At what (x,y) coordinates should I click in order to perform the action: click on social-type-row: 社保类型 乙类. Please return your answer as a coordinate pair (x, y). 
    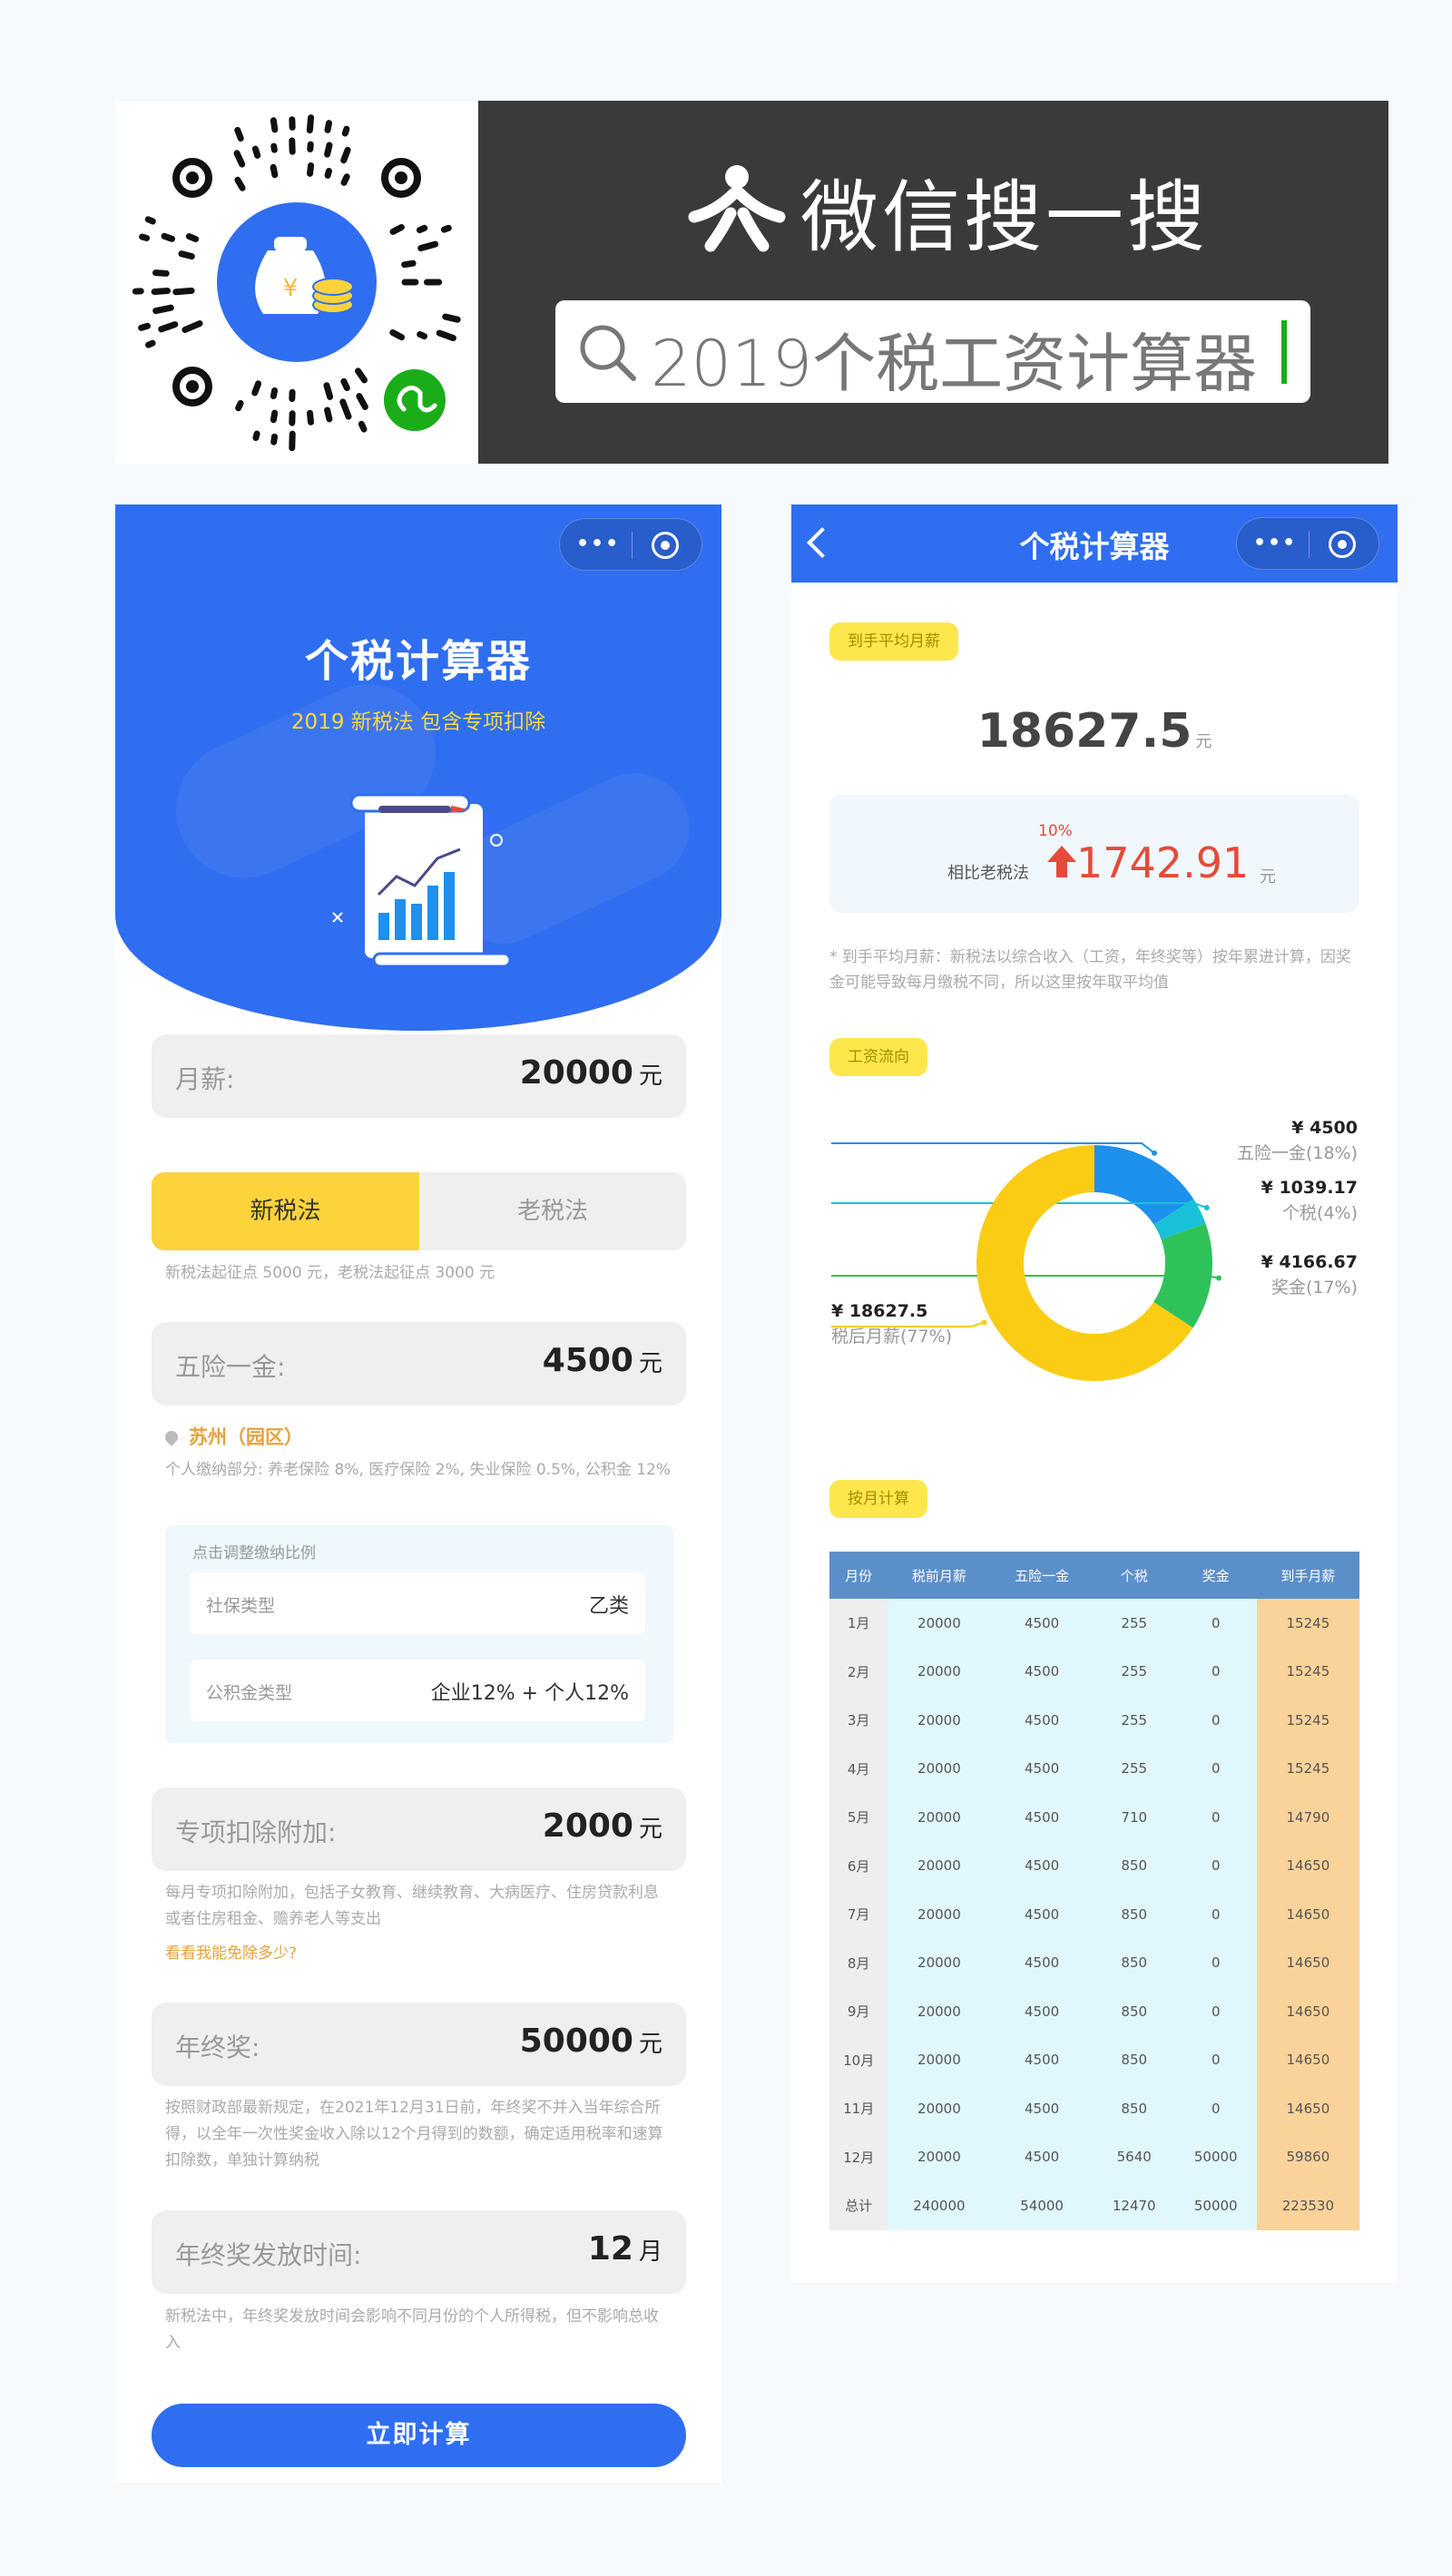
    Looking at the image, I should click on (417, 1603).